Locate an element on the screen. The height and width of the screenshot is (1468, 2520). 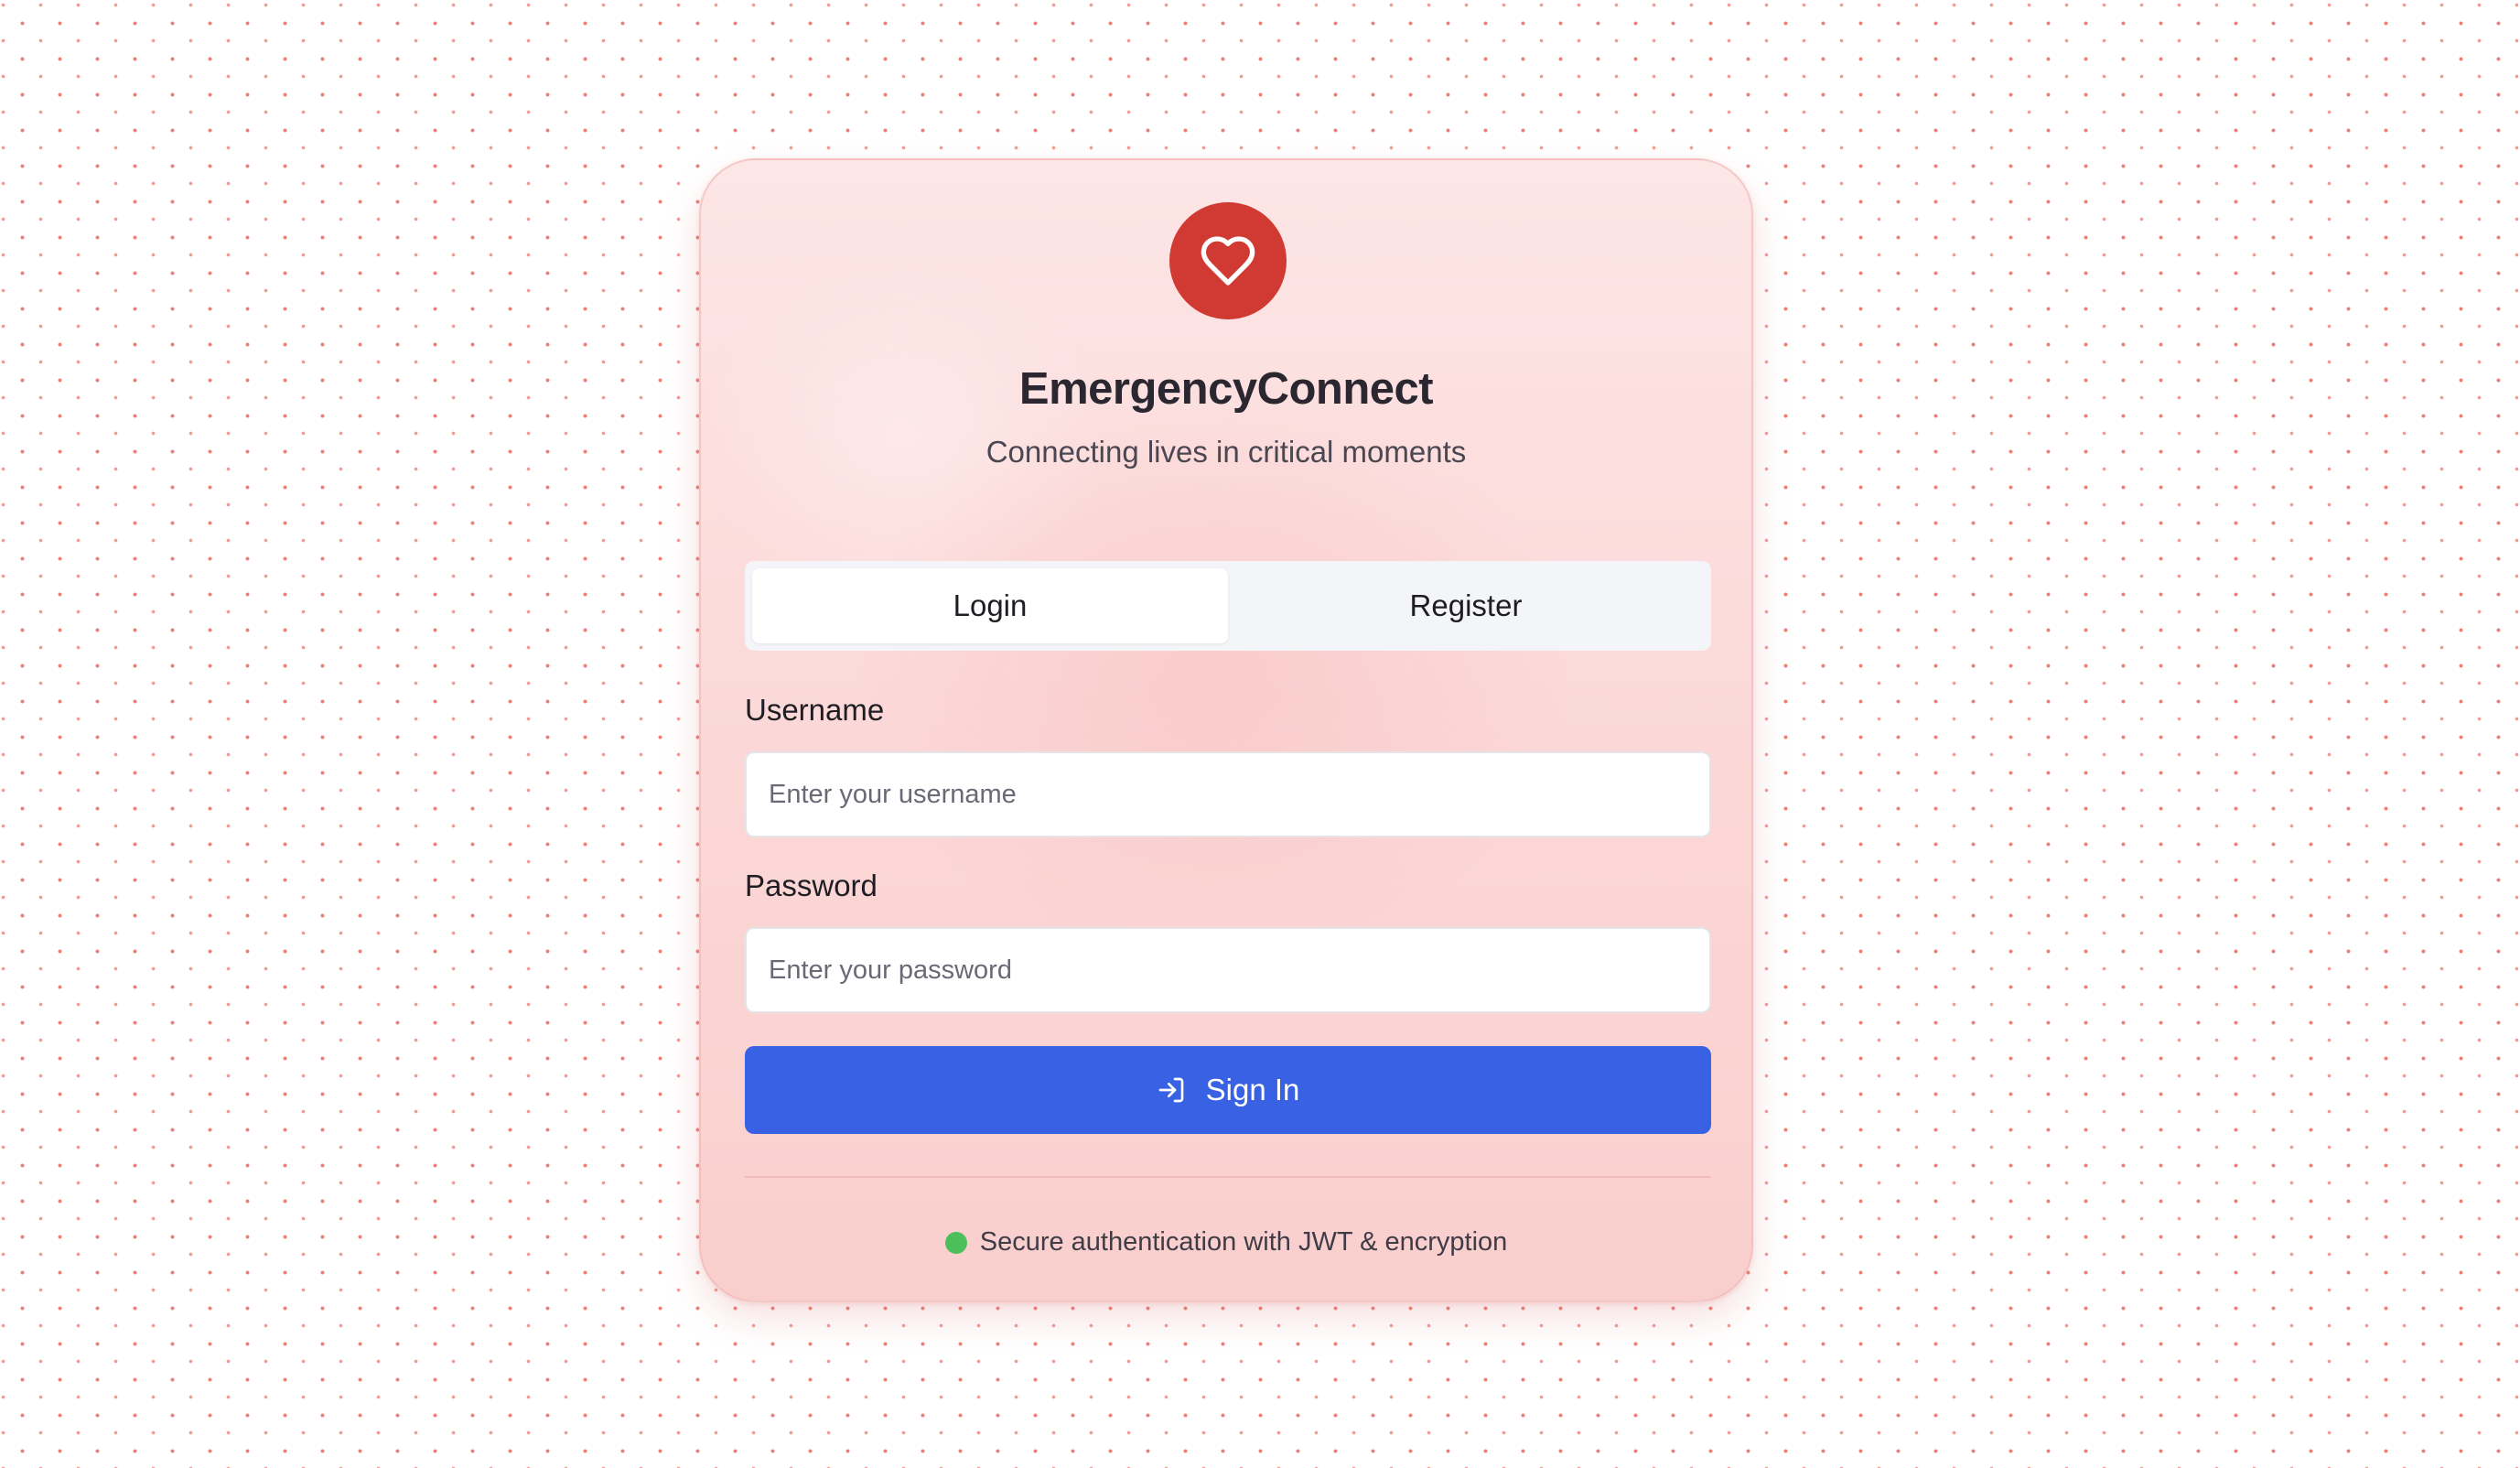
password-label: Password is located at coordinates (811, 885).